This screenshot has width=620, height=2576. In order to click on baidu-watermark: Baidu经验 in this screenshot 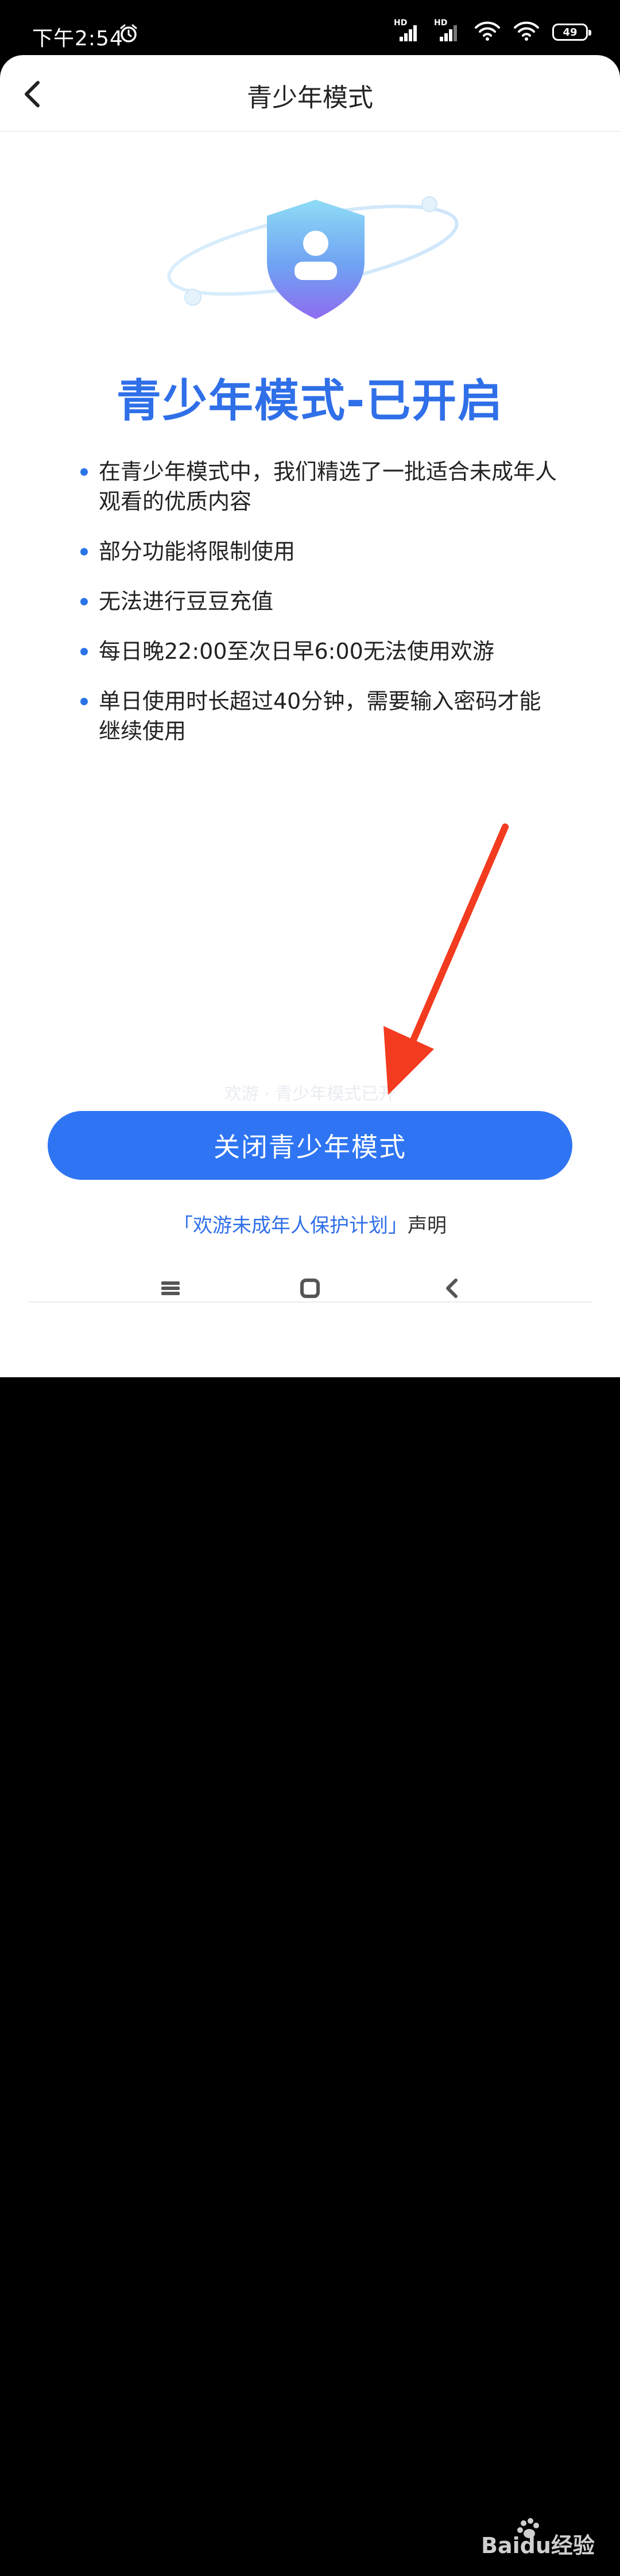, I will do `click(539, 2545)`.